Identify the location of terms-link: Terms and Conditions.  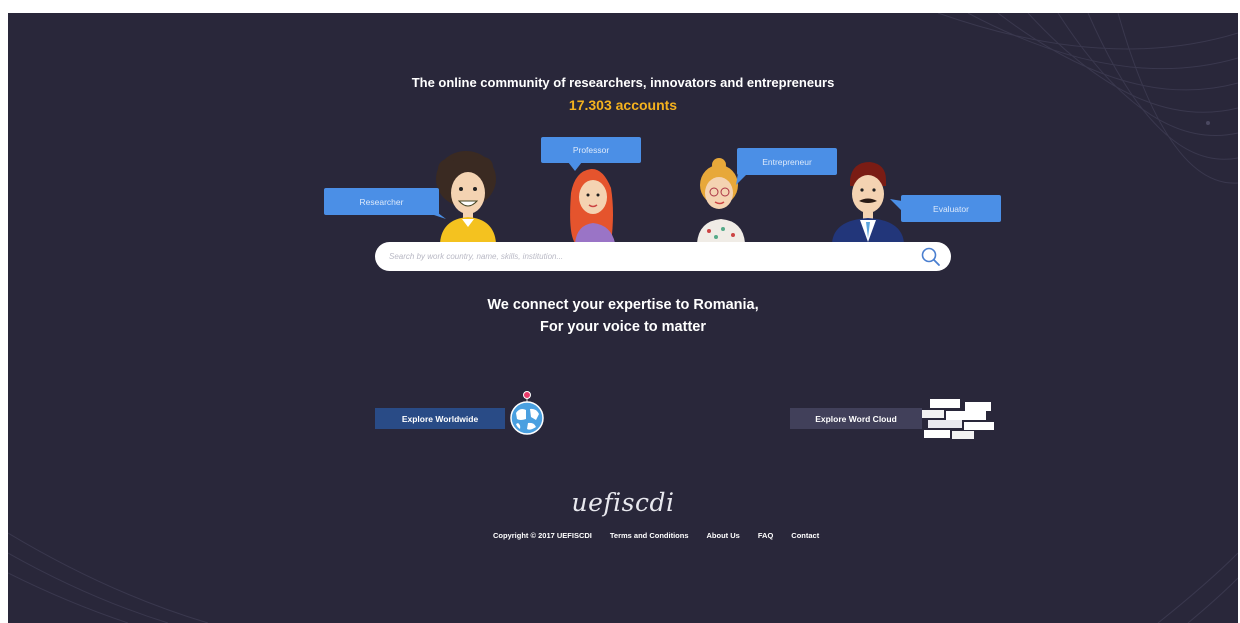
(649, 535).